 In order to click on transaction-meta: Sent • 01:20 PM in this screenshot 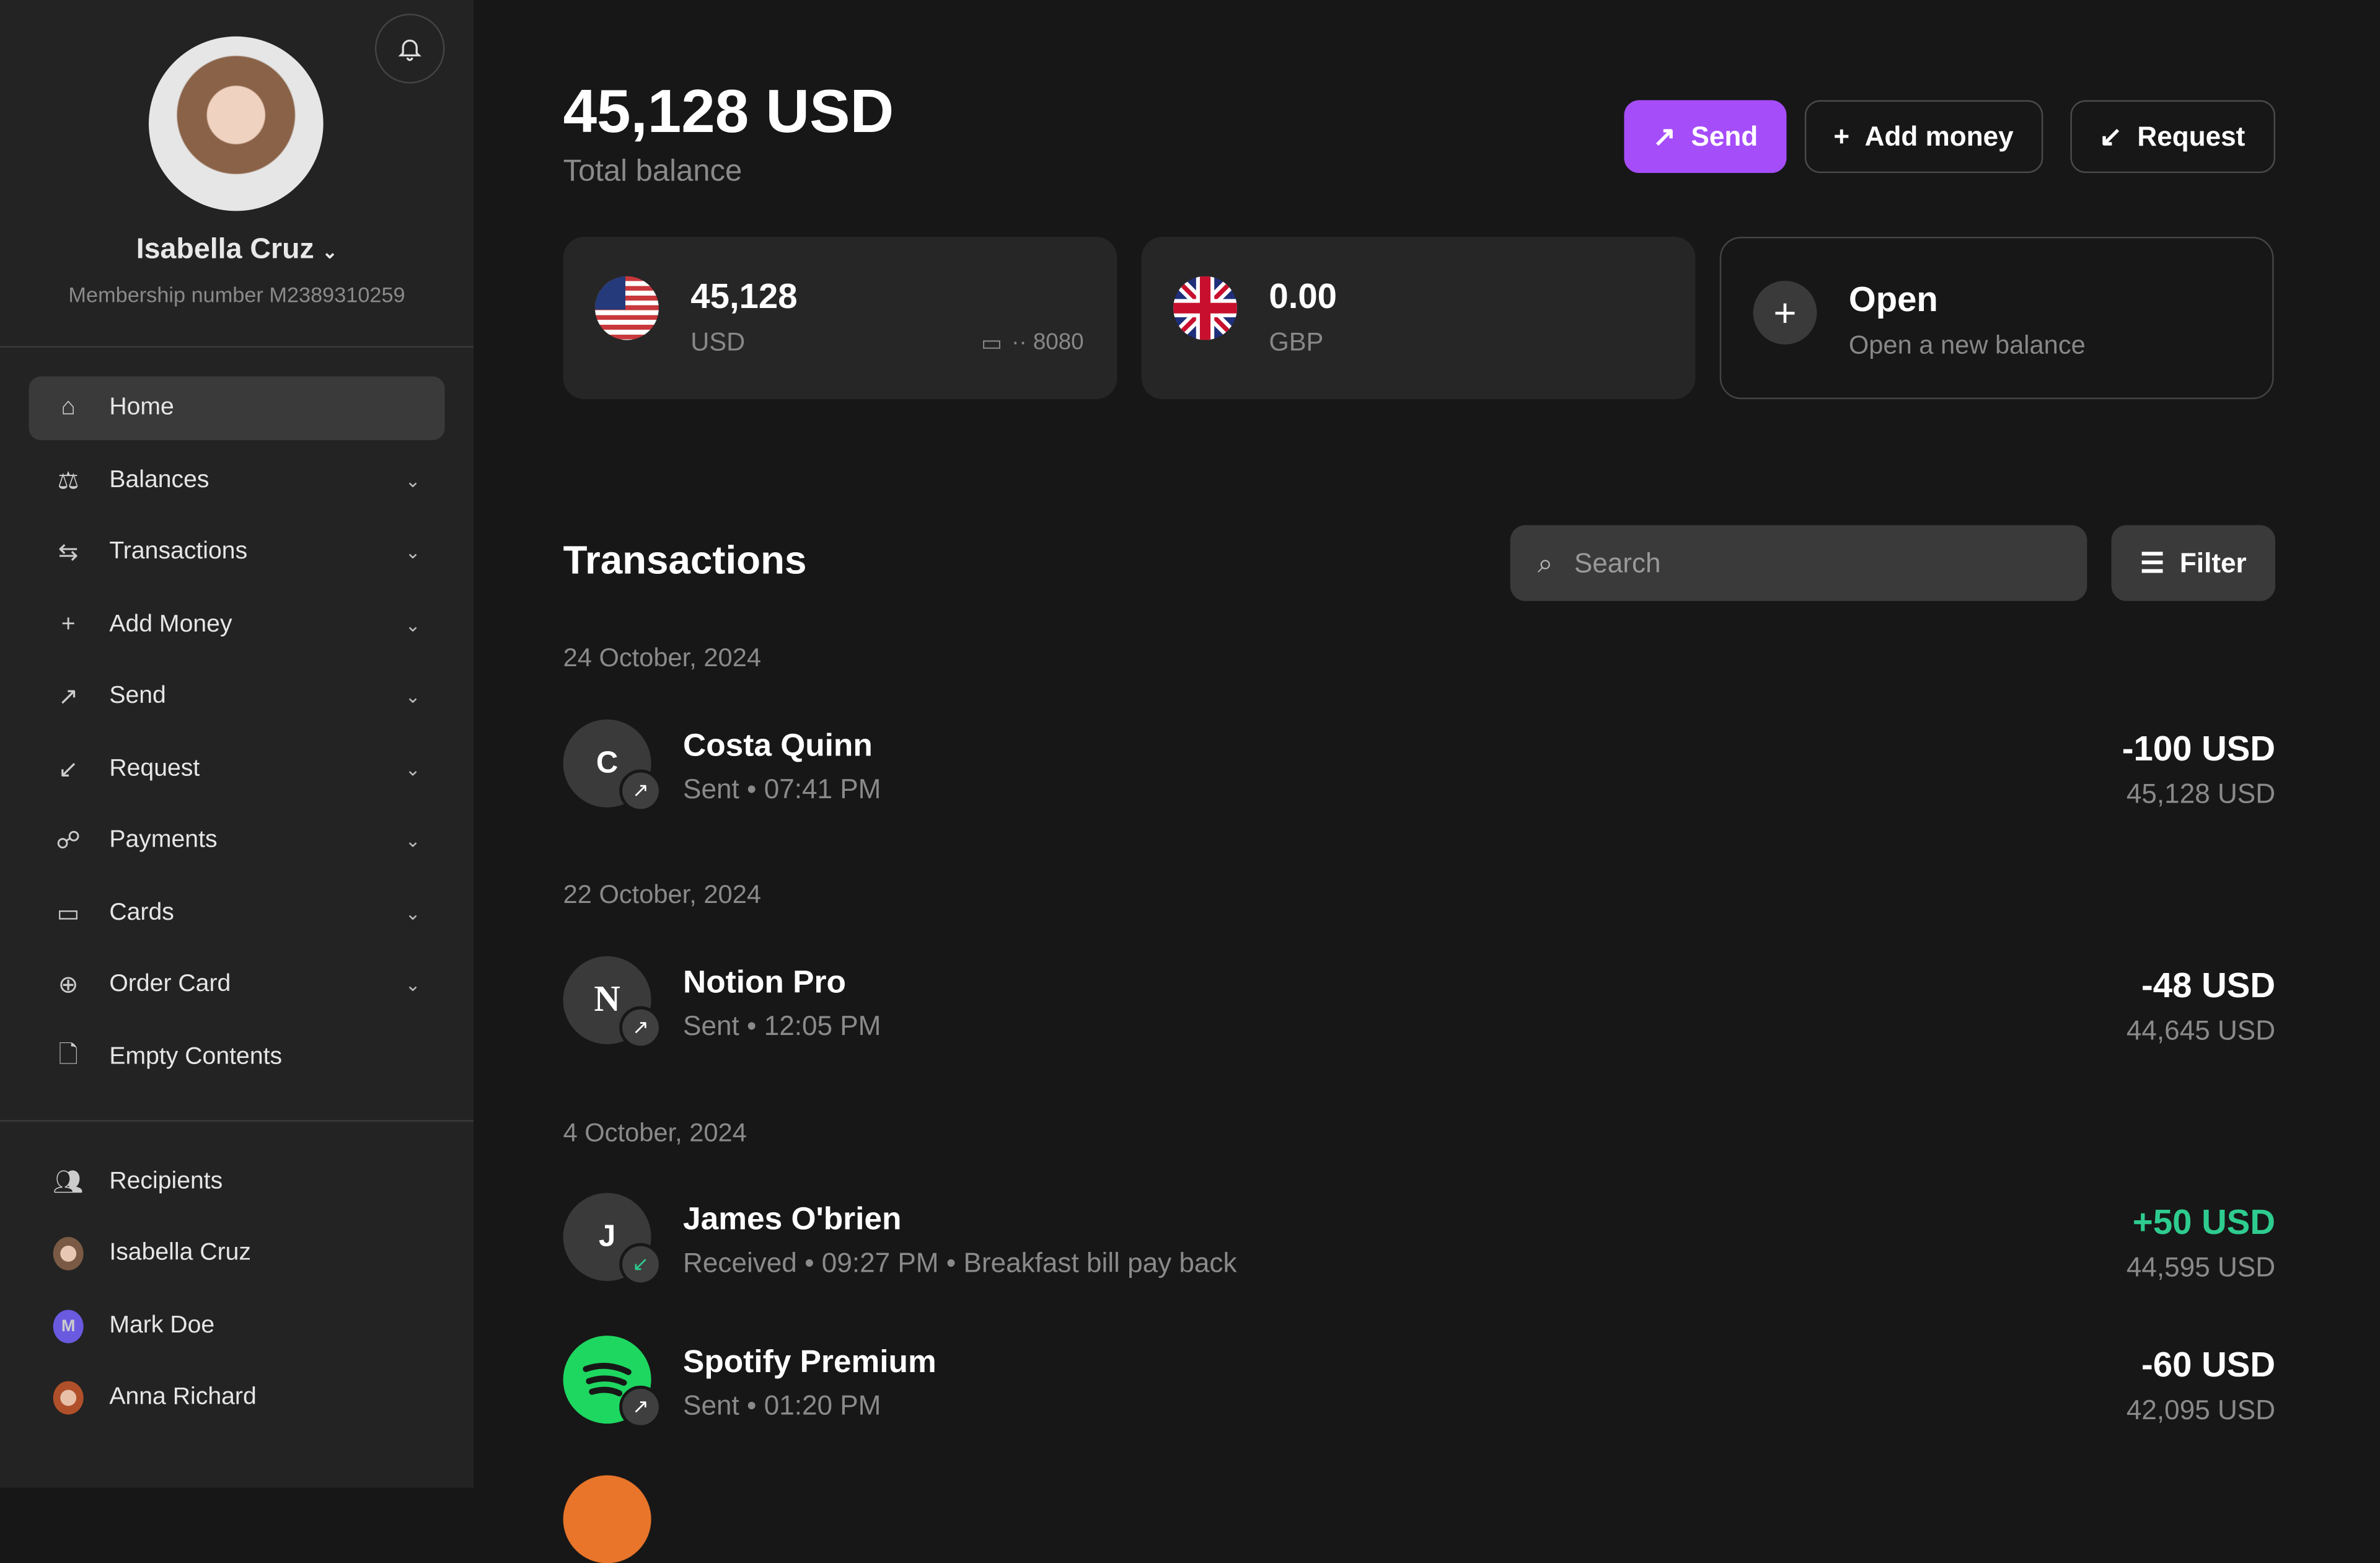, I will do `click(782, 1406)`.